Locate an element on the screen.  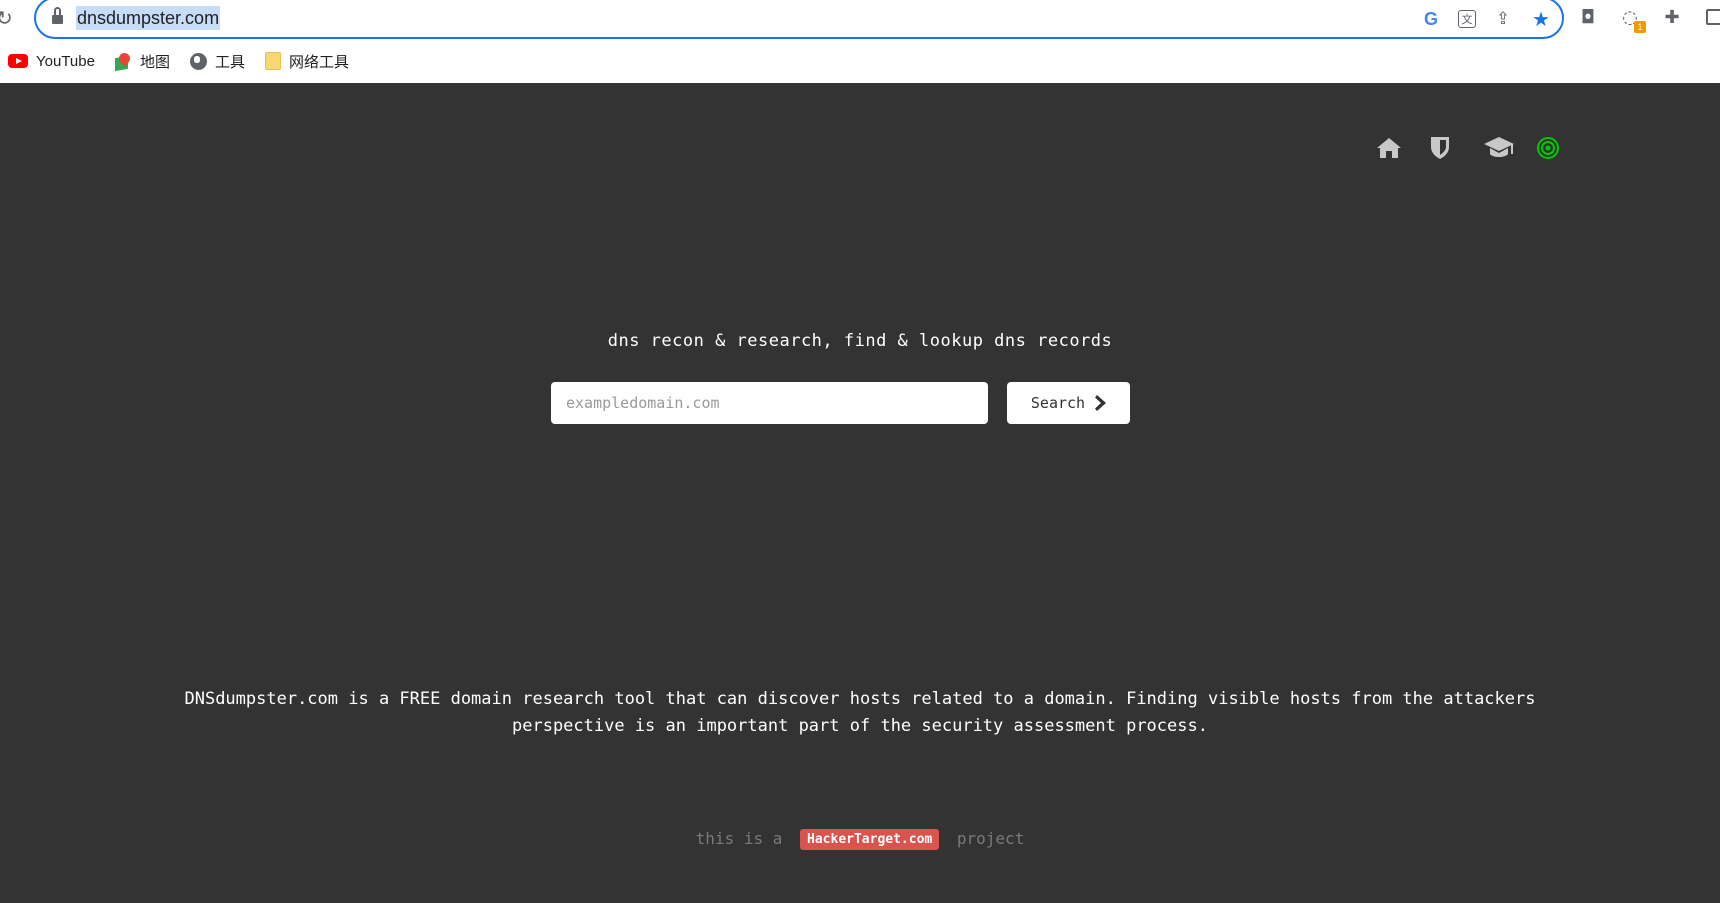
share-icon: ⇪ is located at coordinates (1503, 19).